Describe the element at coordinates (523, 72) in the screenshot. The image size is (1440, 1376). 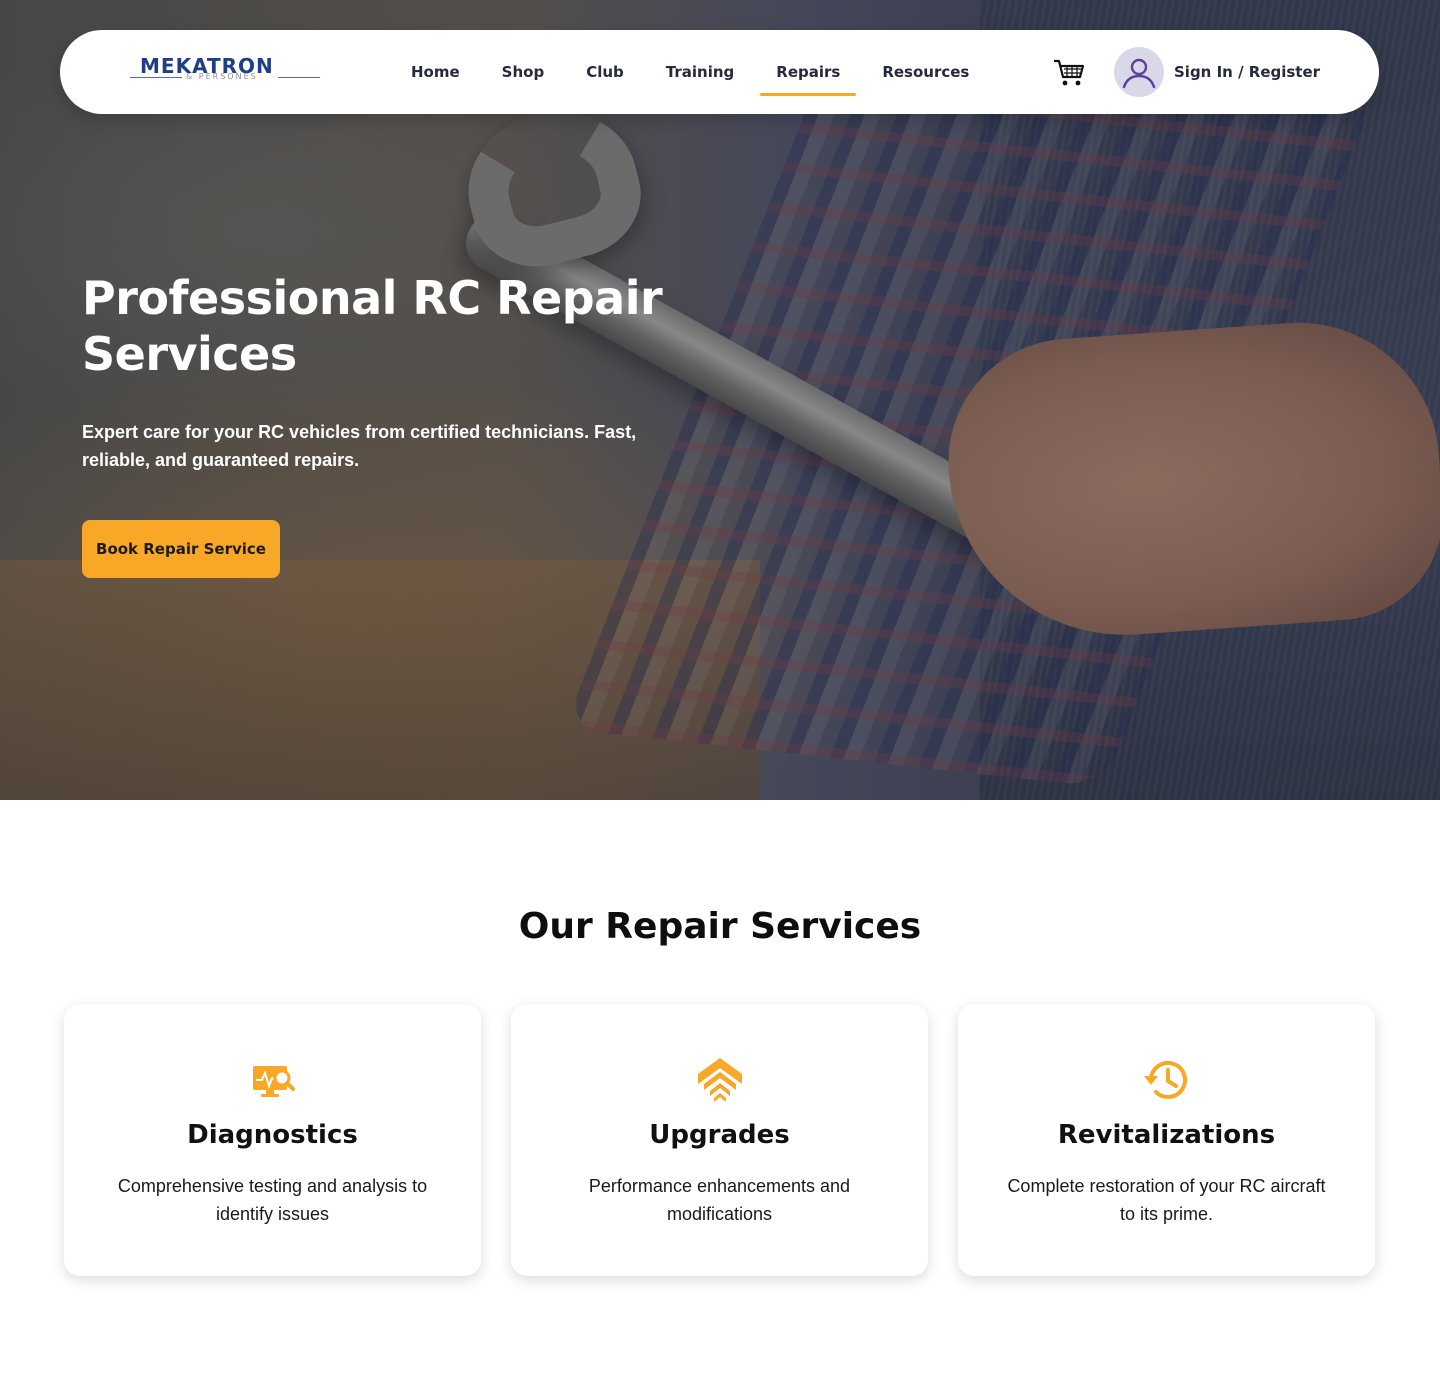
I see `nav-shop: Shop` at that location.